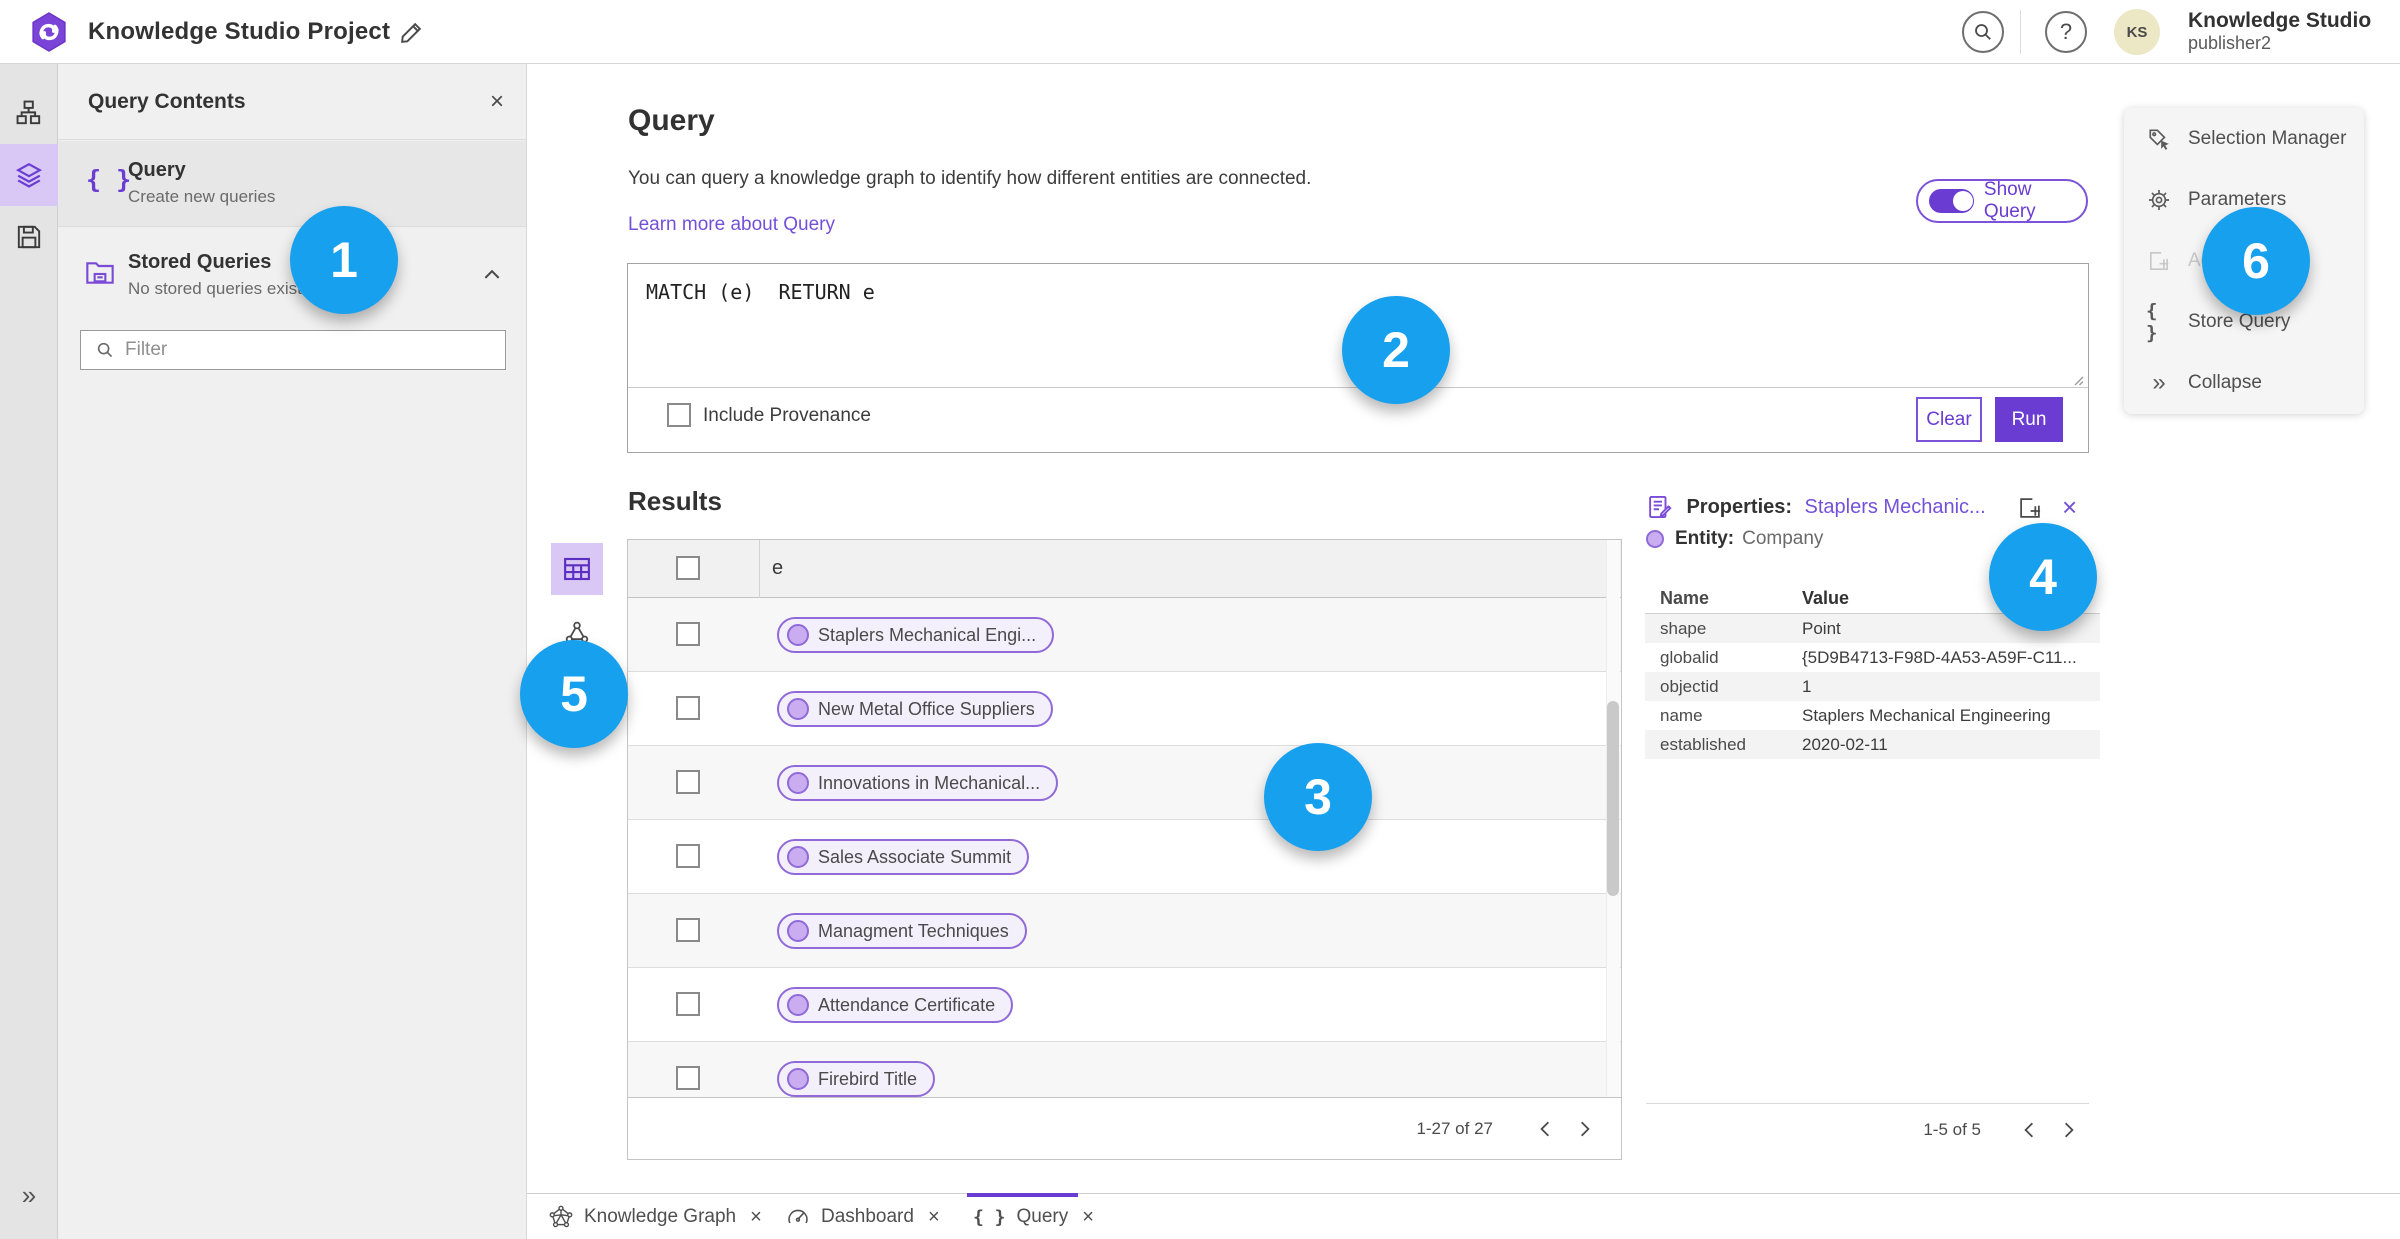 This screenshot has width=2400, height=1239. I want to click on square-plus-icon, so click(2159, 261).